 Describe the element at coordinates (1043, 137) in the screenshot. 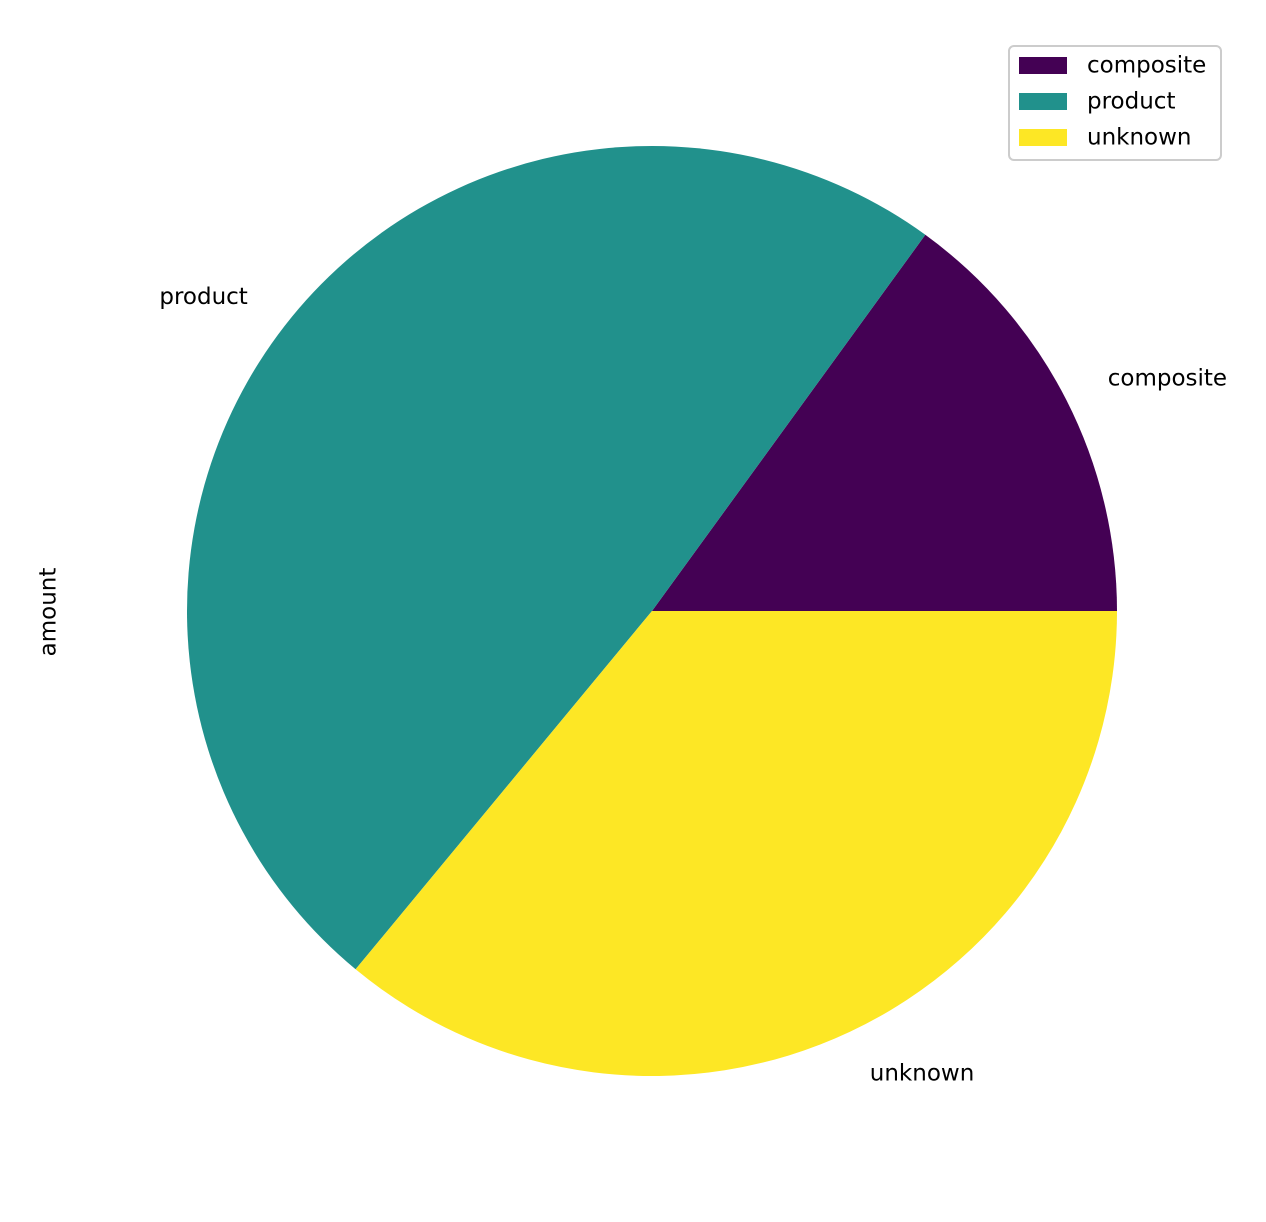

I see `legend-swatch-unknown` at that location.